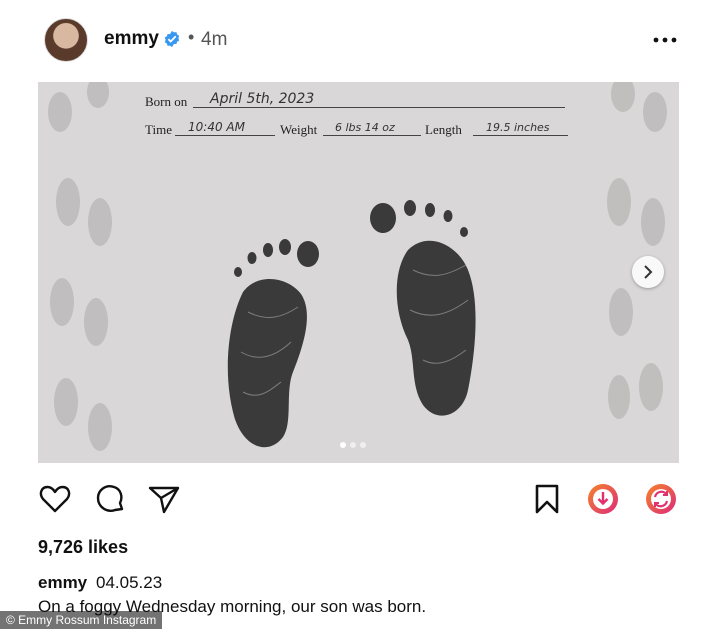  What do you see at coordinates (225, 135) in the screenshot?
I see `time-line` at bounding box center [225, 135].